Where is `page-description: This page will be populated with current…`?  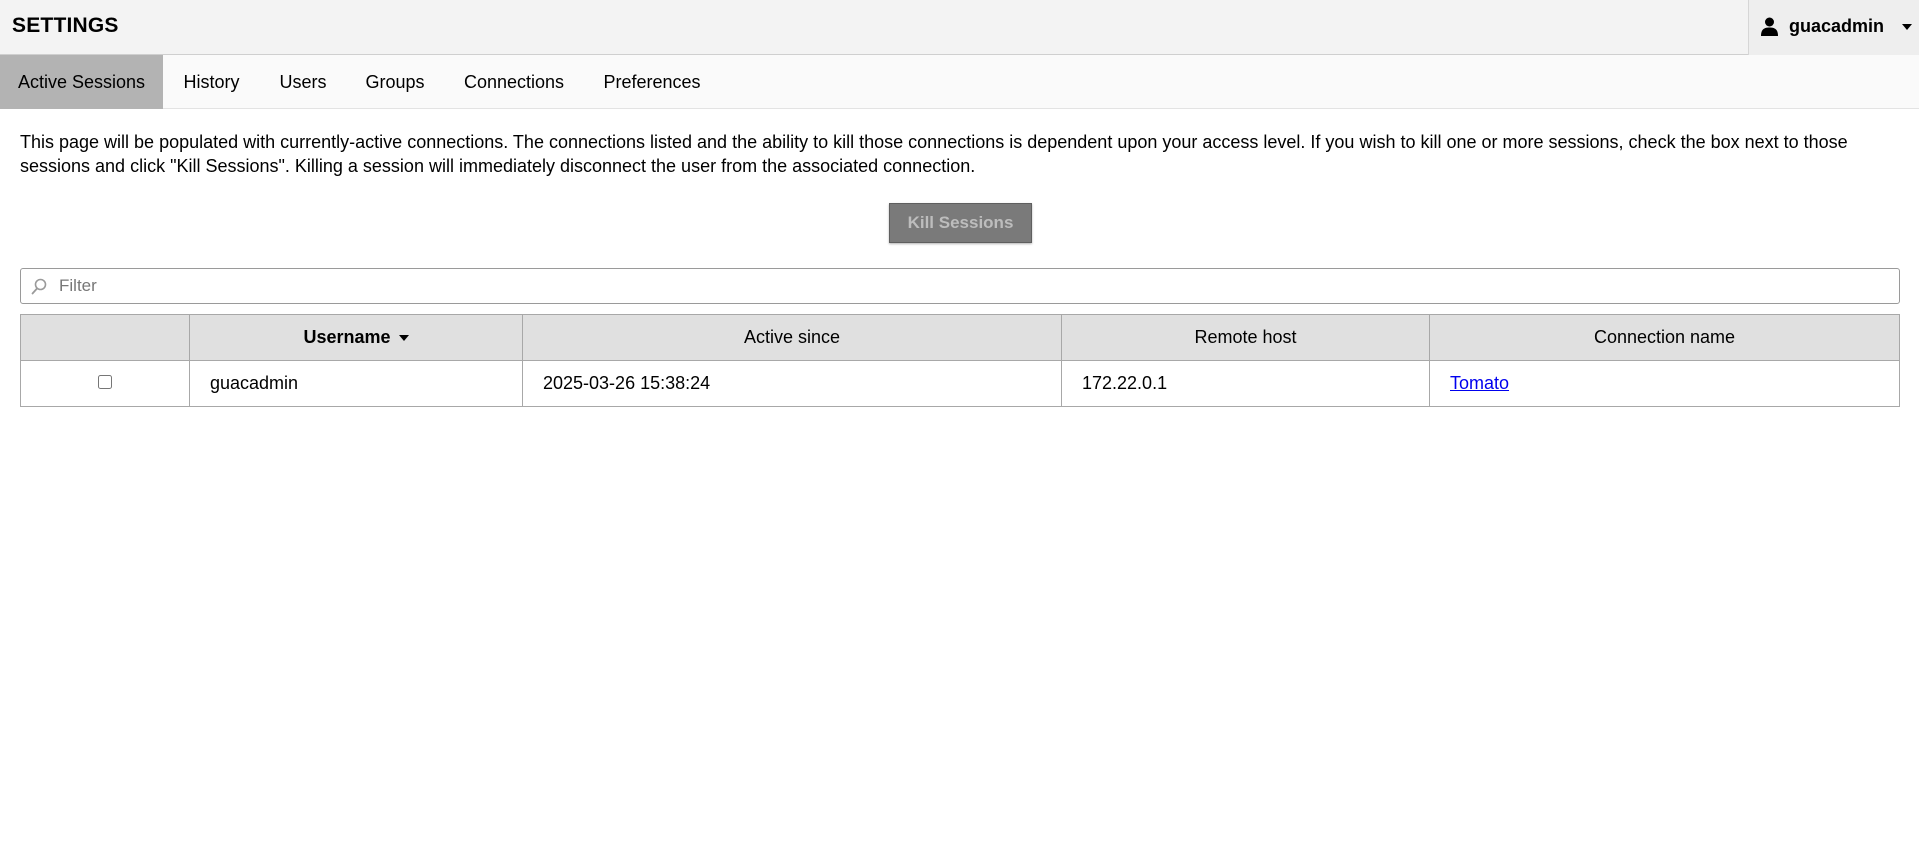
page-description: This page will be populated with current… is located at coordinates (934, 154).